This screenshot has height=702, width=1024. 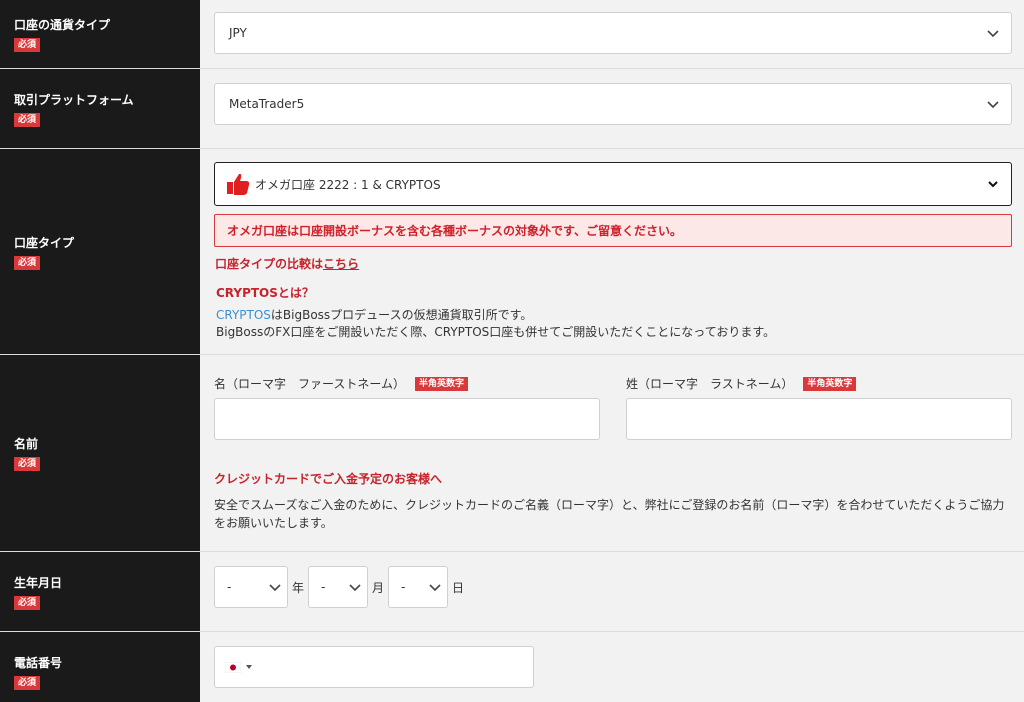 I want to click on cryptos-link: CRYPTOS, so click(x=243, y=315).